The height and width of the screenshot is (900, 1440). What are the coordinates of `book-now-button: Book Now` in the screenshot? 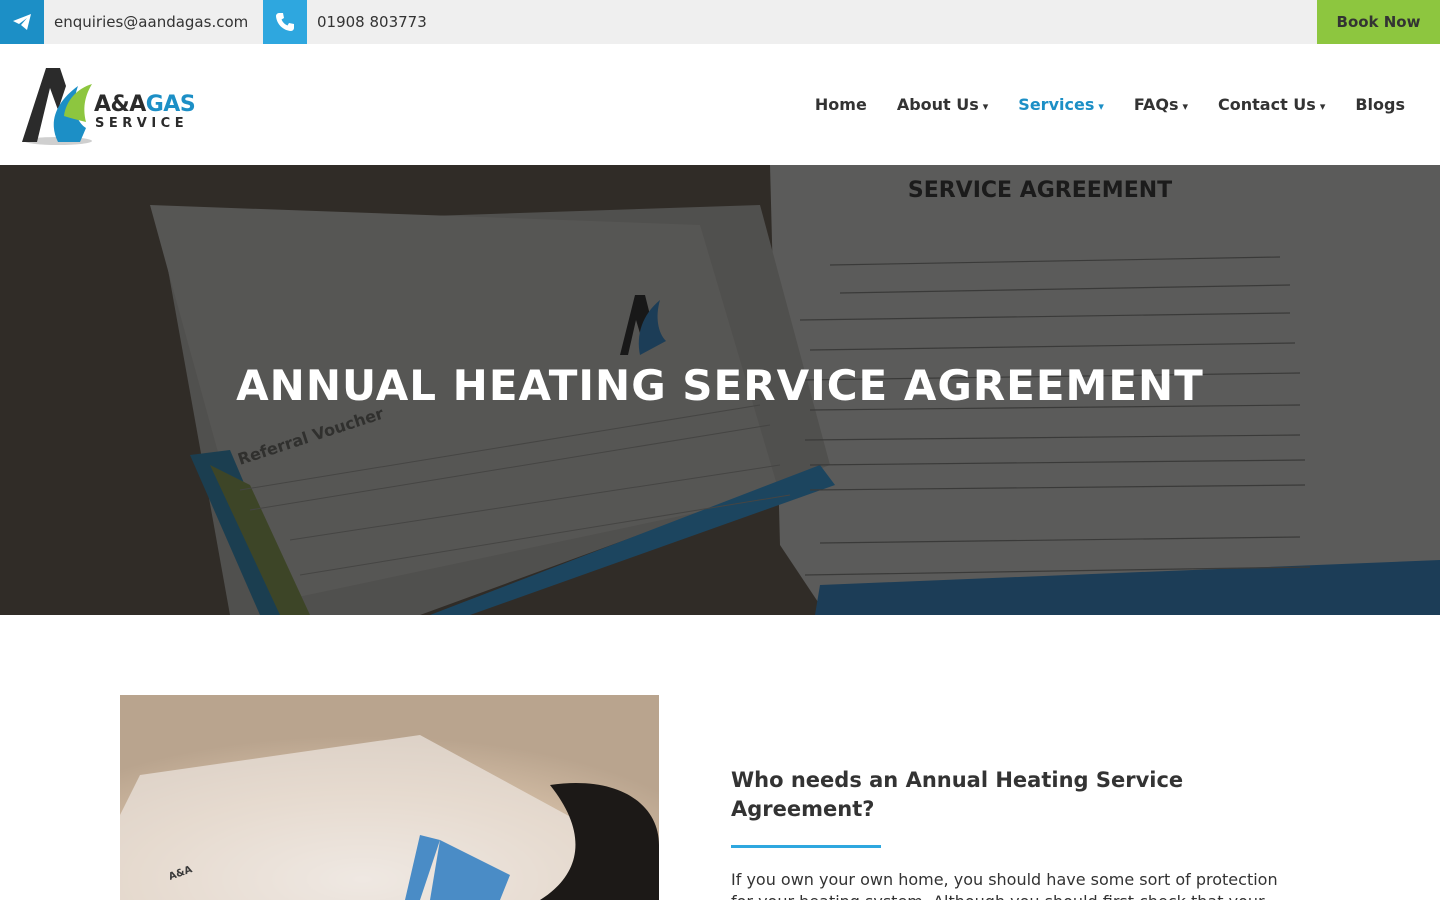 It's located at (1378, 22).